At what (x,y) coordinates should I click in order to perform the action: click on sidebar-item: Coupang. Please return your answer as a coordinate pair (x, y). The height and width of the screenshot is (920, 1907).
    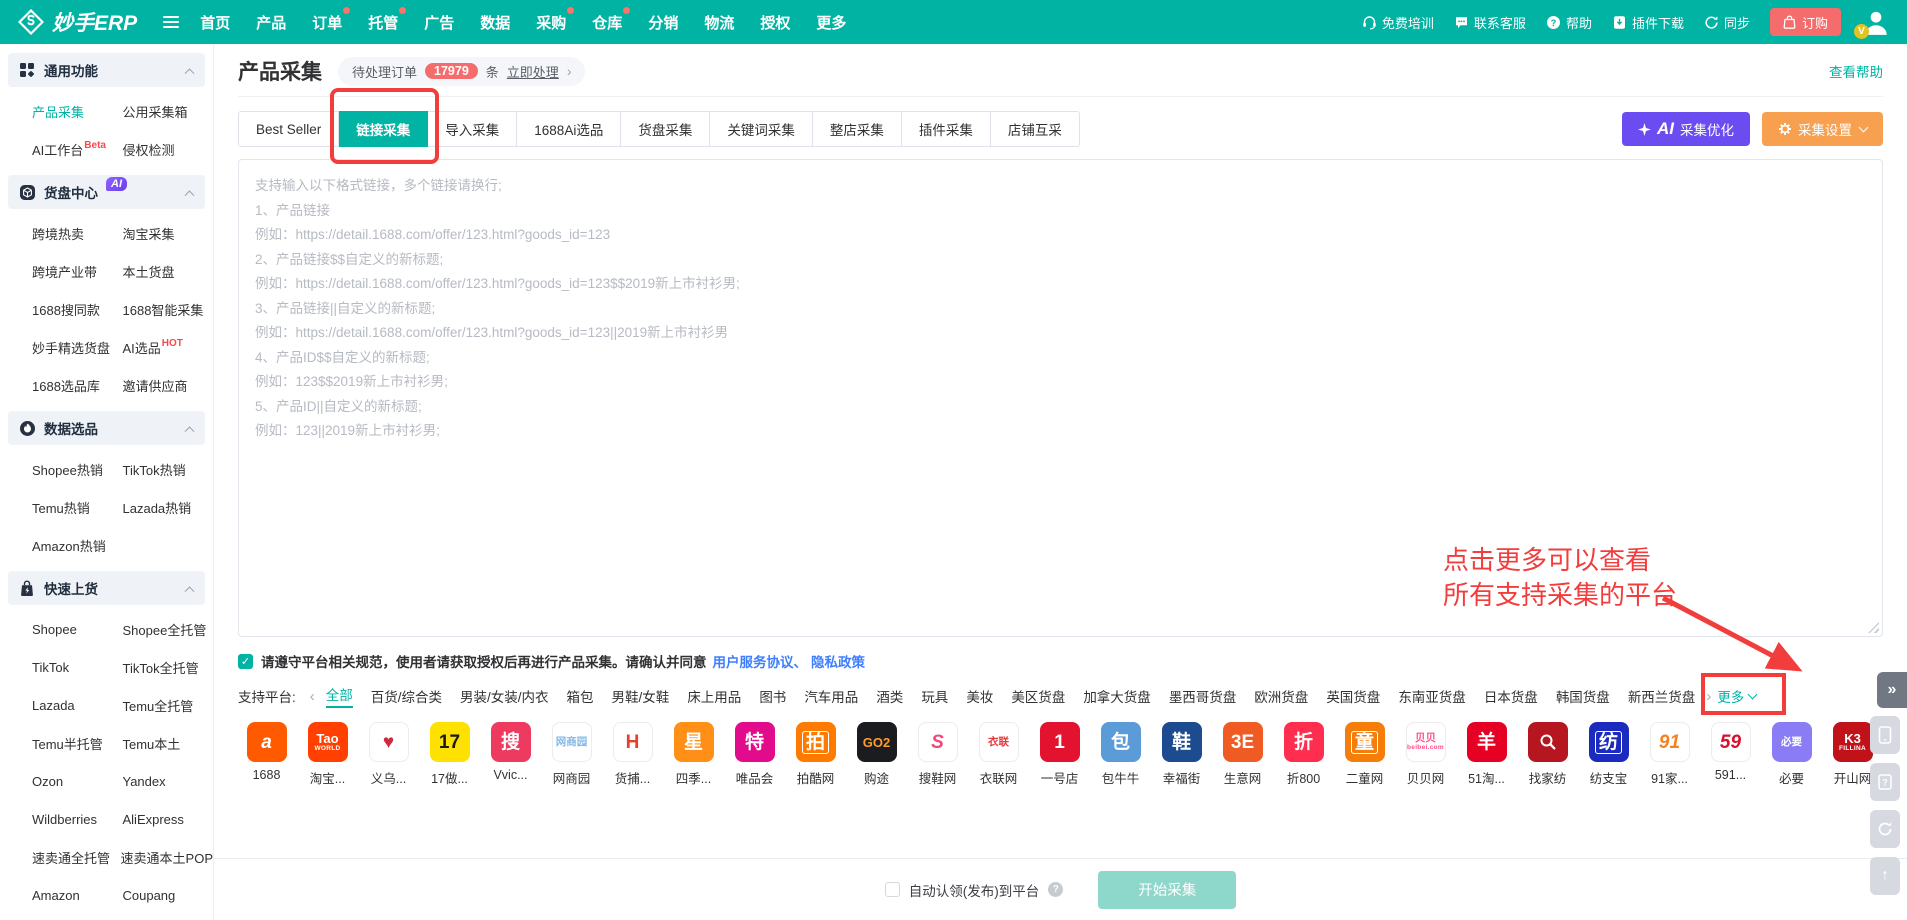
    Looking at the image, I should click on (168, 895).